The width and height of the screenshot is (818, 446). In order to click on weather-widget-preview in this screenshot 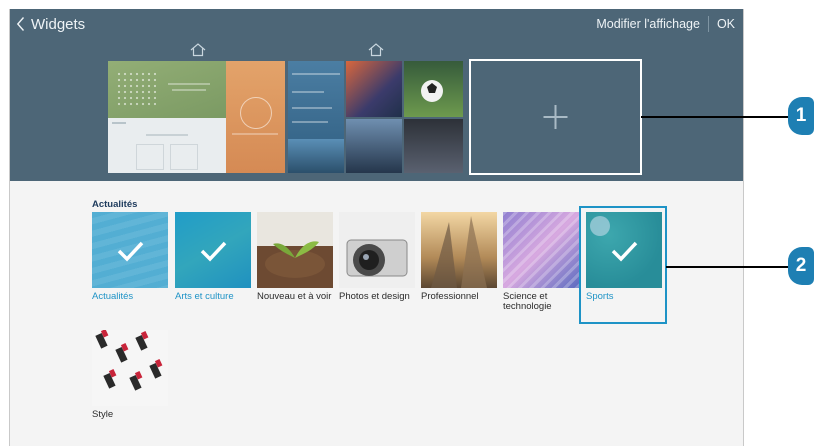, I will do `click(316, 117)`.